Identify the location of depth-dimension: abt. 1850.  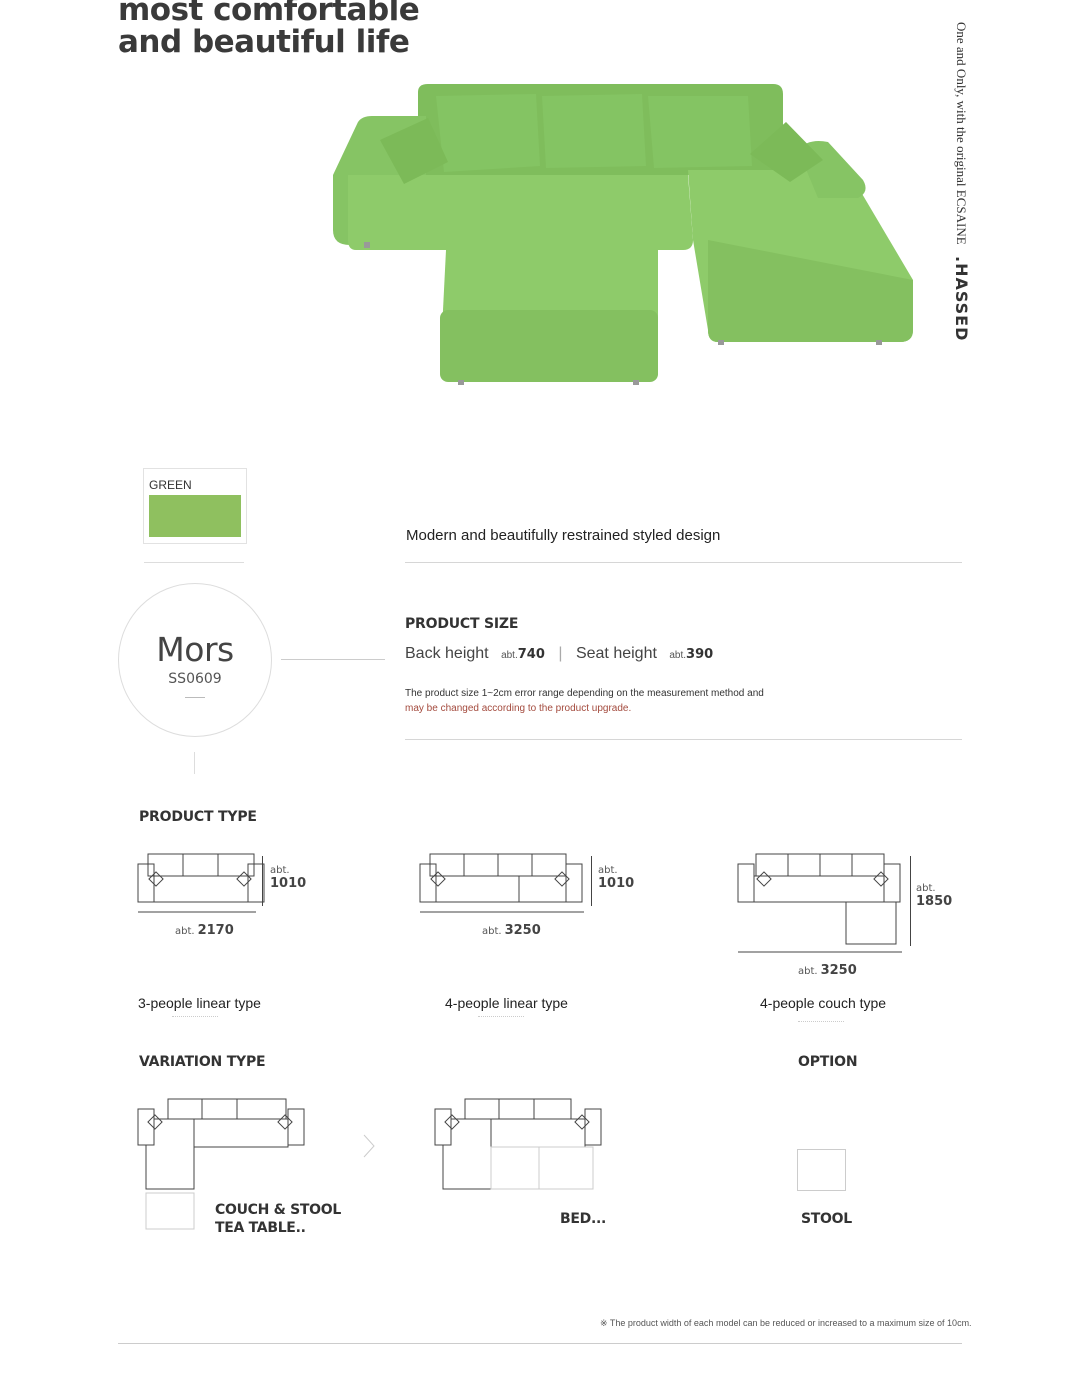
(934, 895).